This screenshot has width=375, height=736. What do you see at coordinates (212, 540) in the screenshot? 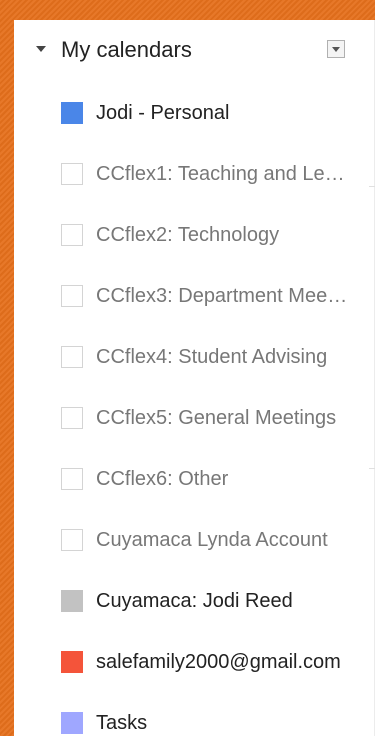
I see `calendar-label: Cuyamaca Lynda Account` at bounding box center [212, 540].